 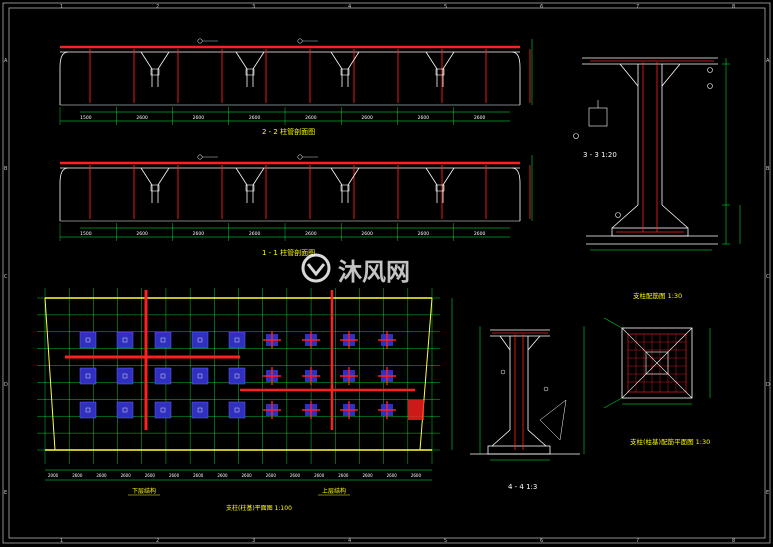 What do you see at coordinates (657, 363) in the screenshot?
I see `column-plan-detail` at bounding box center [657, 363].